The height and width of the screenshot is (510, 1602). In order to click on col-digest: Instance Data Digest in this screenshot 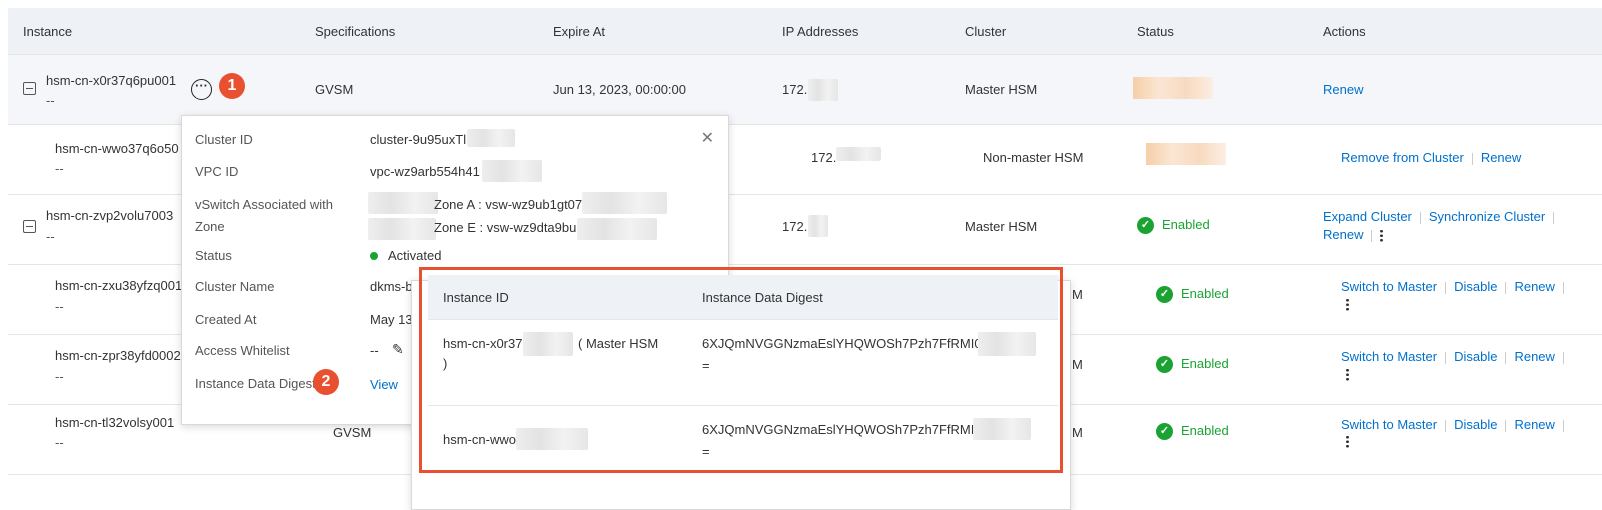, I will do `click(762, 297)`.